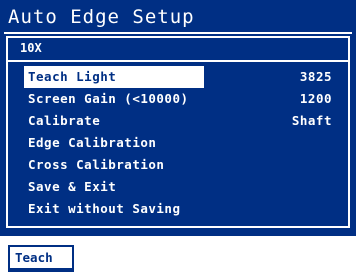 The image size is (356, 272). Describe the element at coordinates (92, 142) in the screenshot. I see `menu-item-label: Edge Calibration` at that location.